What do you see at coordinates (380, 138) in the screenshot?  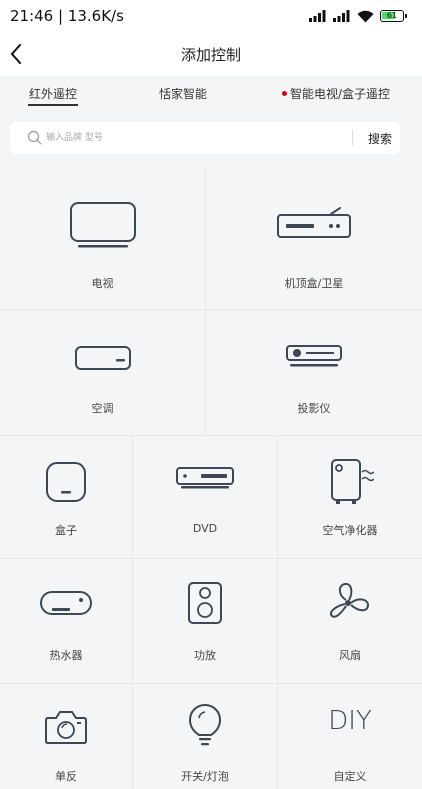 I see `search-button: 搜索` at bounding box center [380, 138].